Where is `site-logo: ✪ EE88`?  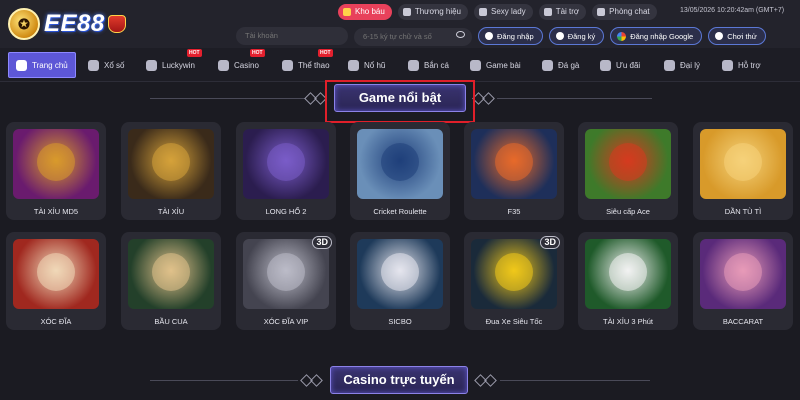
site-logo: ✪ EE88 is located at coordinates (73, 24).